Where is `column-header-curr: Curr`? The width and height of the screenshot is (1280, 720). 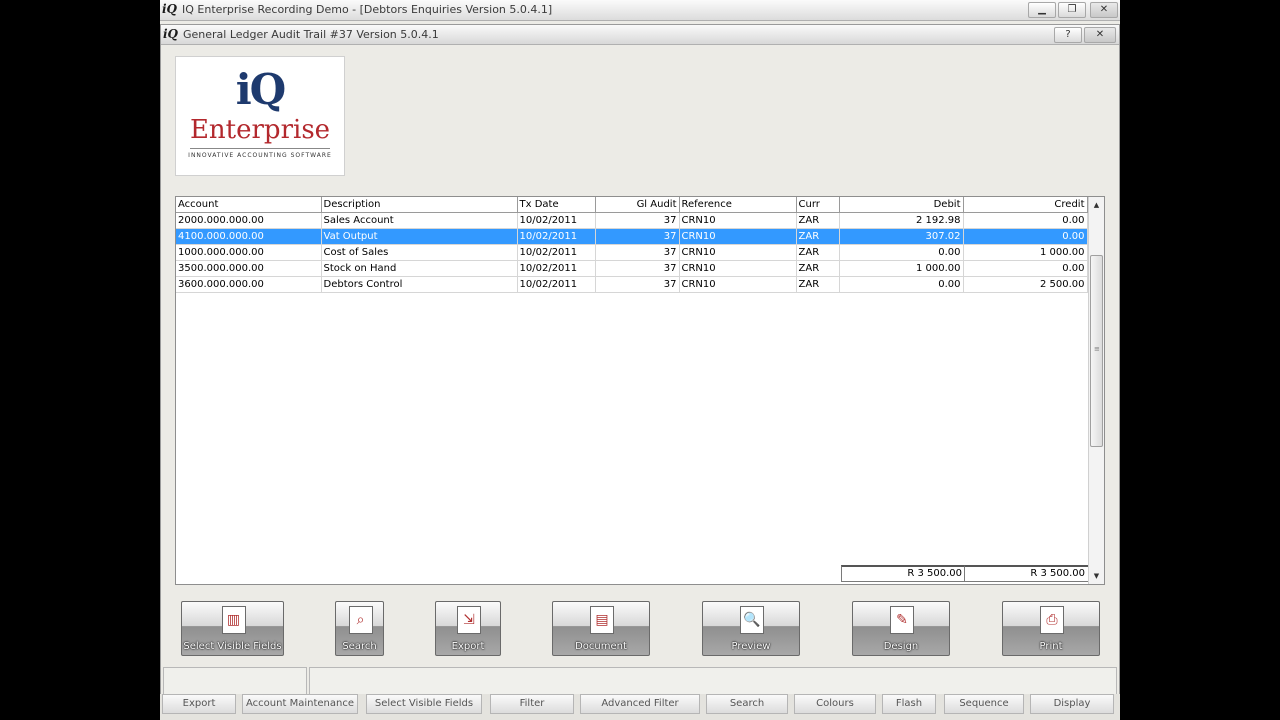
column-header-curr: Curr is located at coordinates (818, 205).